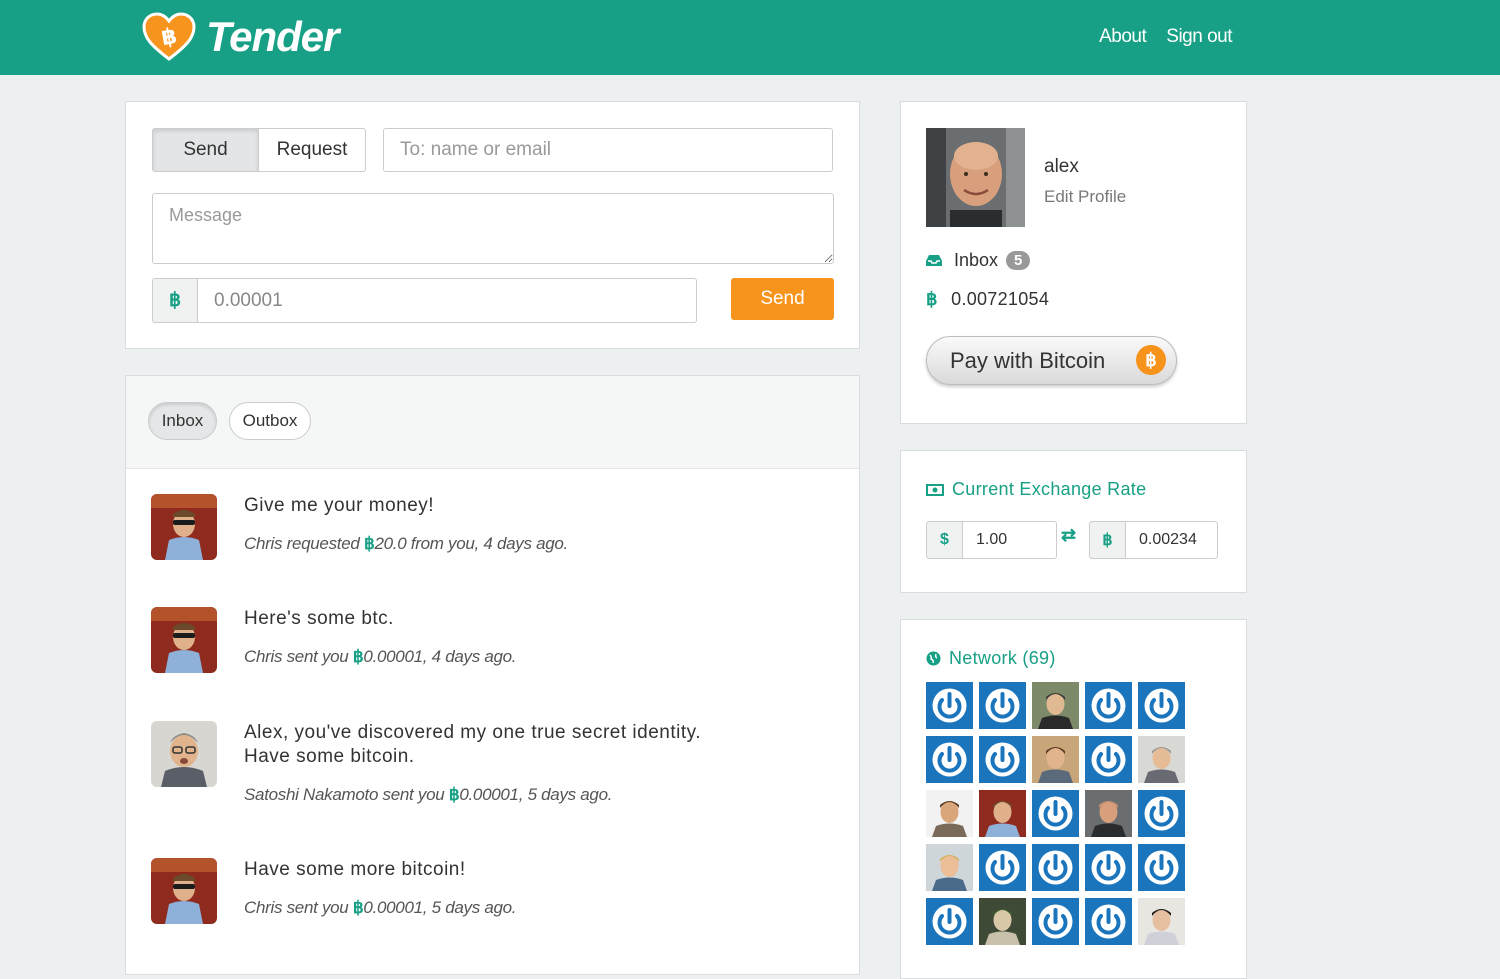 The image size is (1500, 979). I want to click on message-title: Have some more bitcoin!, so click(355, 869).